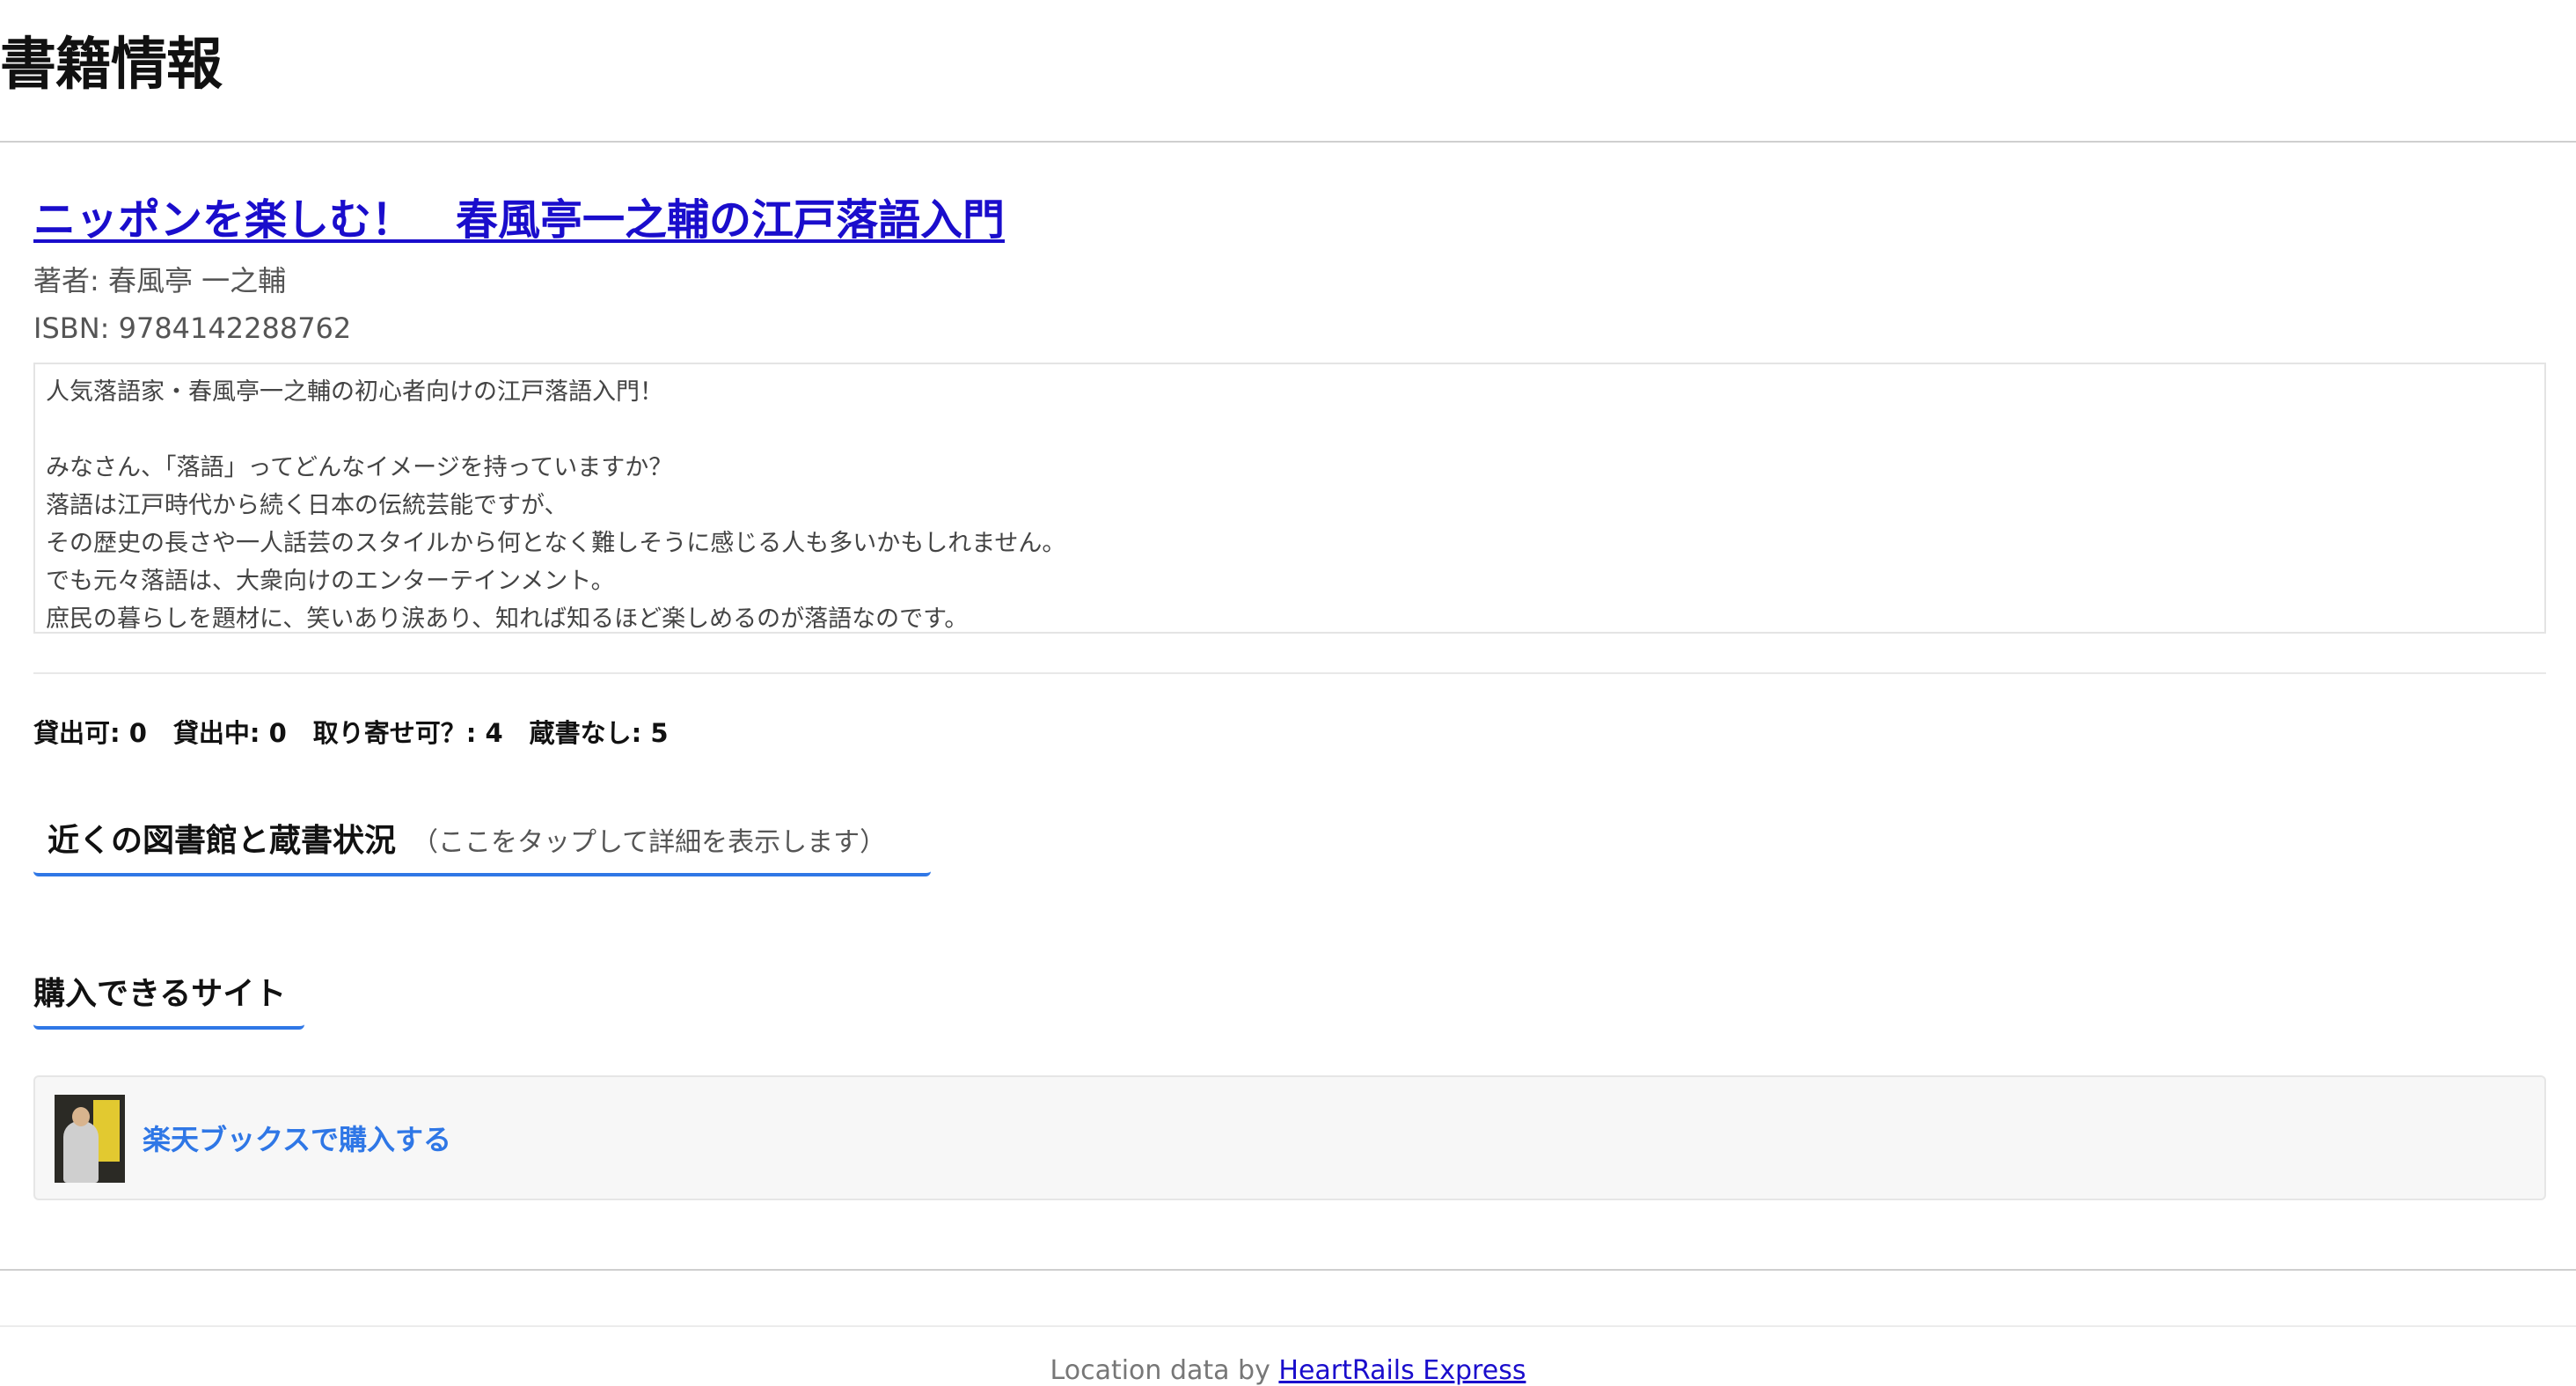 Image resolution: width=2576 pixels, height=1386 pixels. I want to click on footer-credit-prefix: Location data by, so click(1164, 1370).